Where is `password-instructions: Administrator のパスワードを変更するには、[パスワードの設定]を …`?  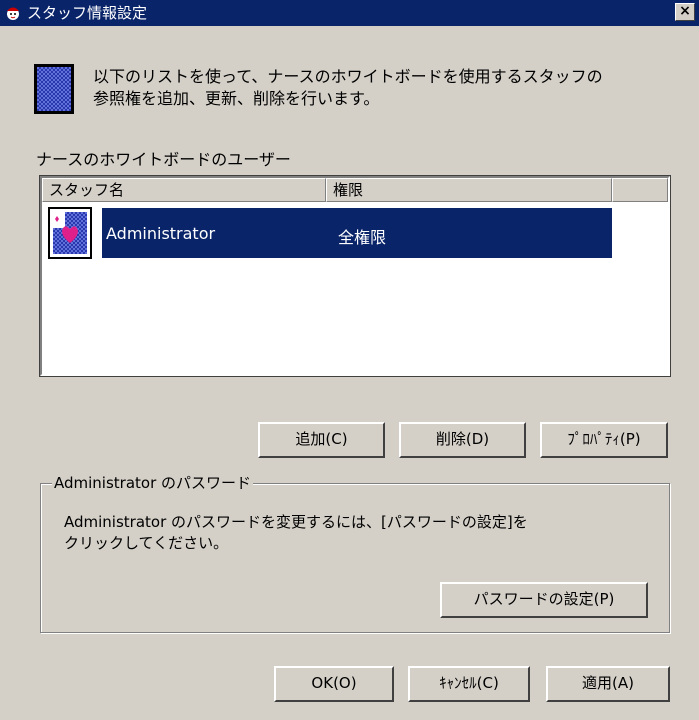
password-instructions: Administrator のパスワードを変更するには、[パスワードの設定]を … is located at coordinates (364, 533).